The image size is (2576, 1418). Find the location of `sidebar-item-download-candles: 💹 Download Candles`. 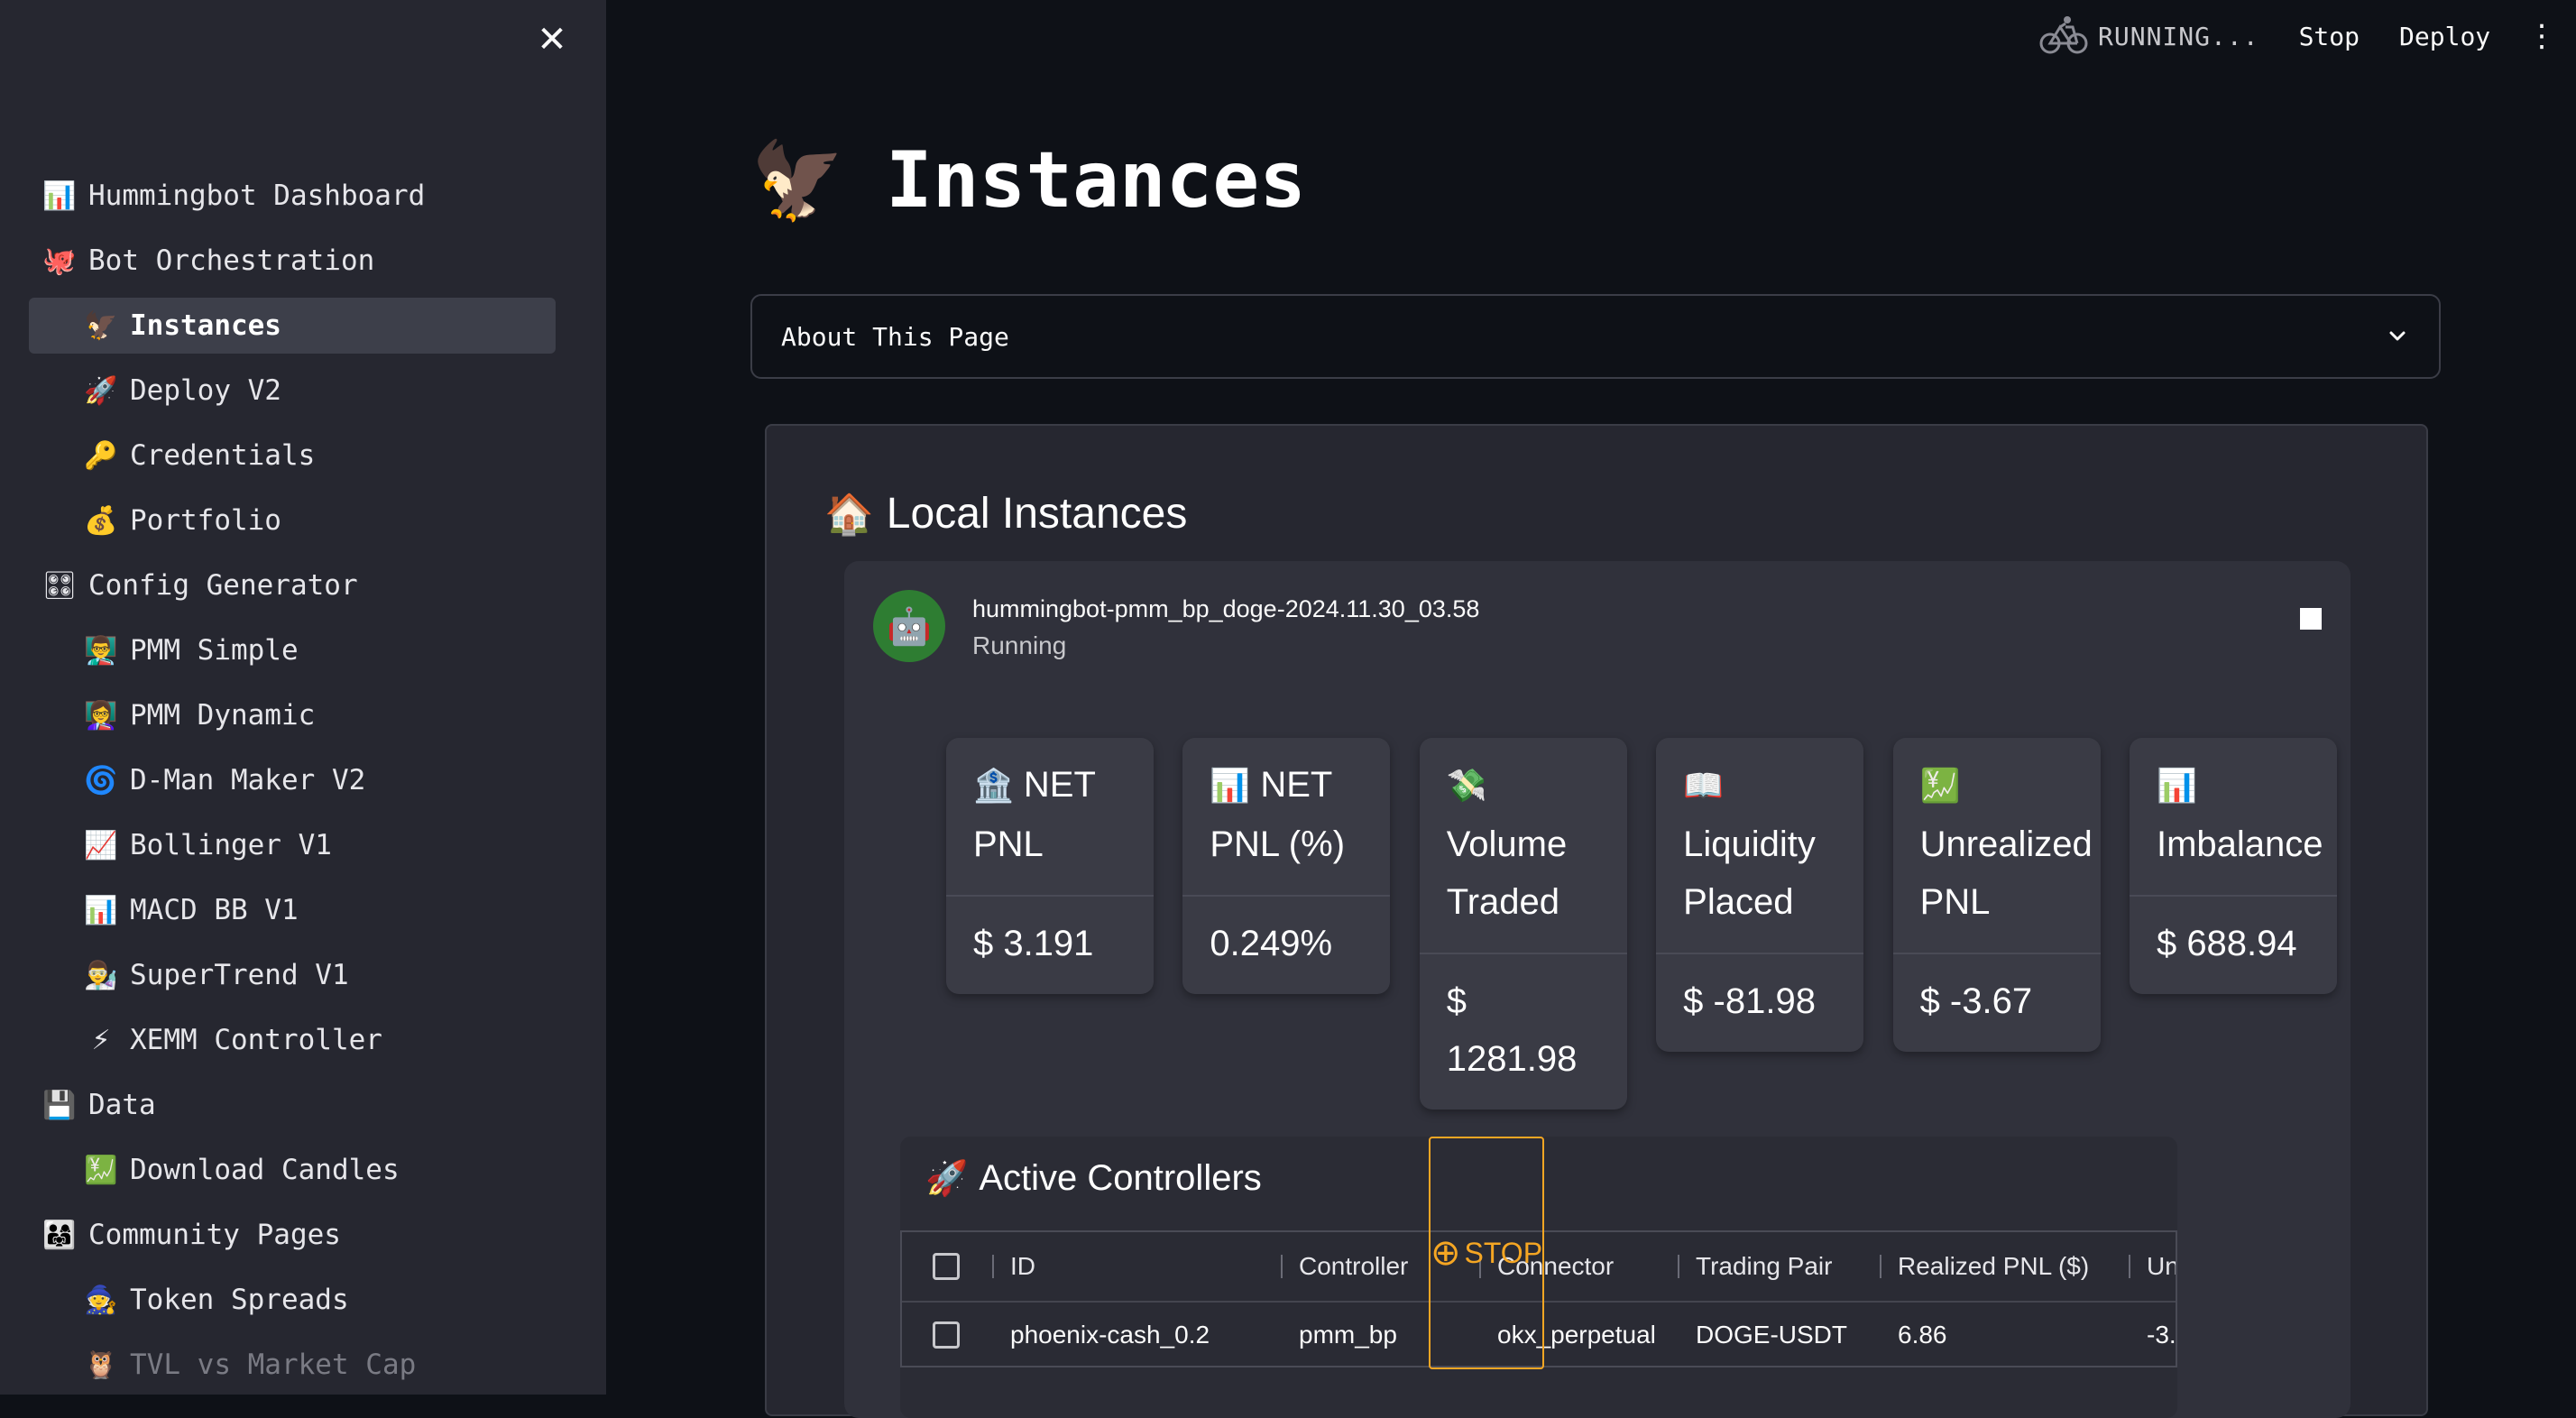

sidebar-item-download-candles: 💹 Download Candles is located at coordinates (292, 1170).